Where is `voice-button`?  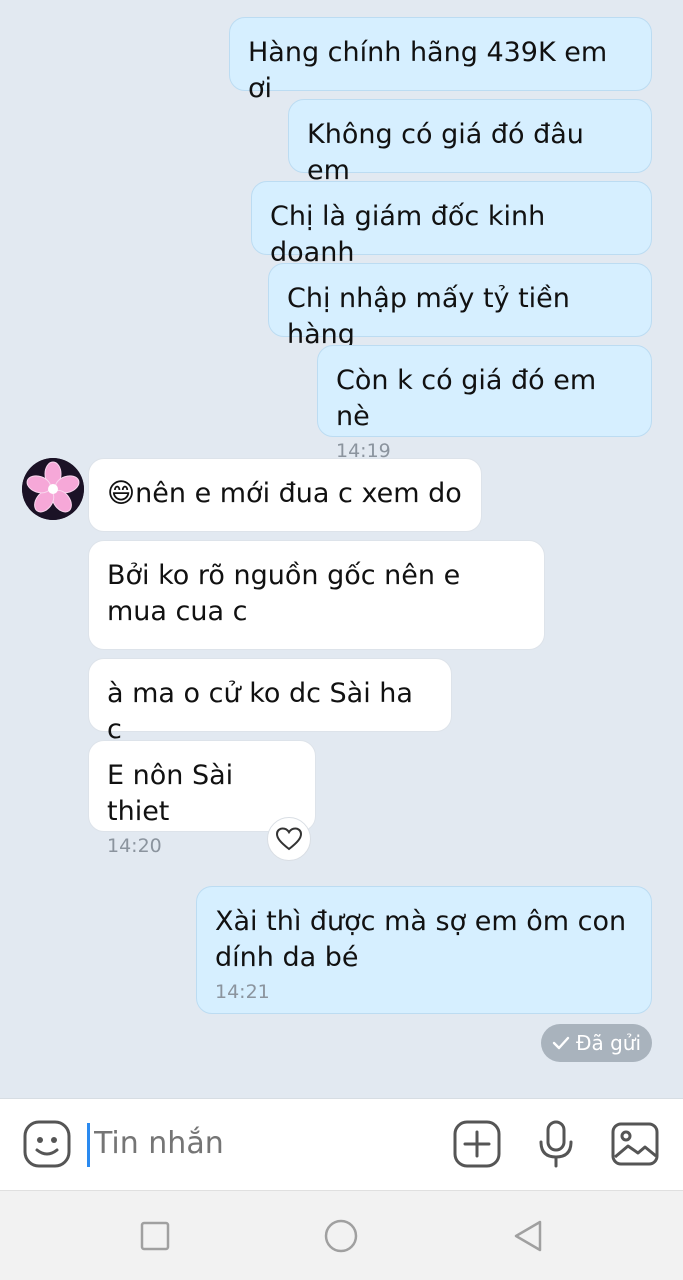 voice-button is located at coordinates (556, 1144).